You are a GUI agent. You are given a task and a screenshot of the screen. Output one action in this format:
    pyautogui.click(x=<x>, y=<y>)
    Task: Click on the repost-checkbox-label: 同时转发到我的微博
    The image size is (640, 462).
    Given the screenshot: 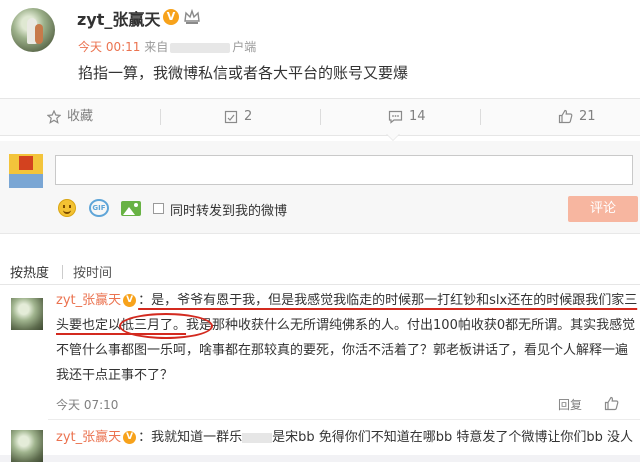 What is the action you would take?
    pyautogui.click(x=228, y=209)
    